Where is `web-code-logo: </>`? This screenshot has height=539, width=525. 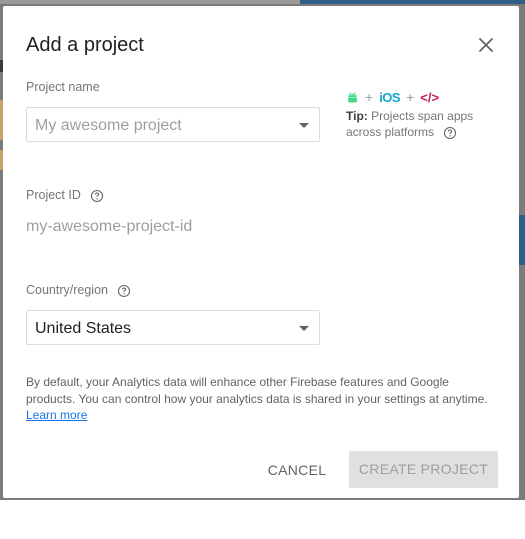
web-code-logo: </> is located at coordinates (430, 97).